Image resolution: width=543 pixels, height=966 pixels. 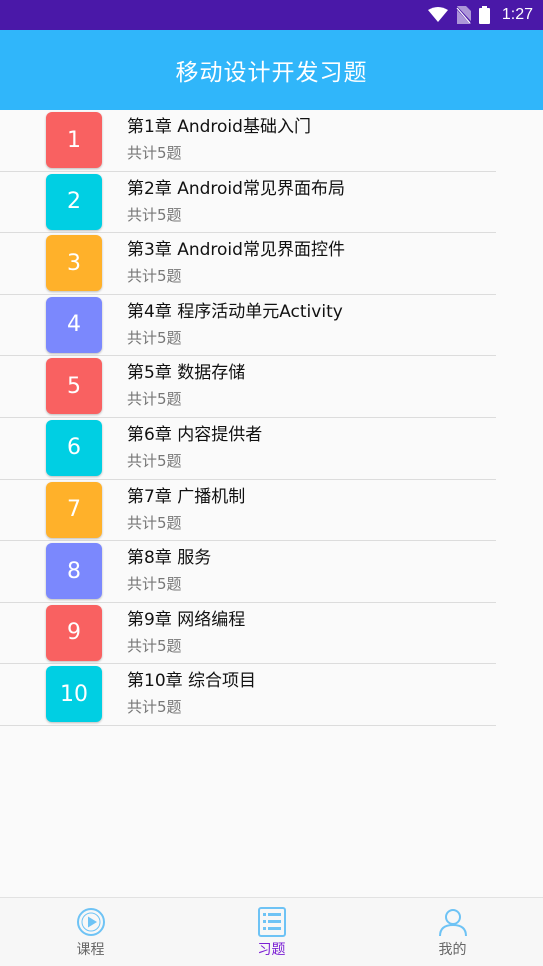 I want to click on chapter-row: 5 第5章 数据存储 共计5题, so click(x=248, y=387).